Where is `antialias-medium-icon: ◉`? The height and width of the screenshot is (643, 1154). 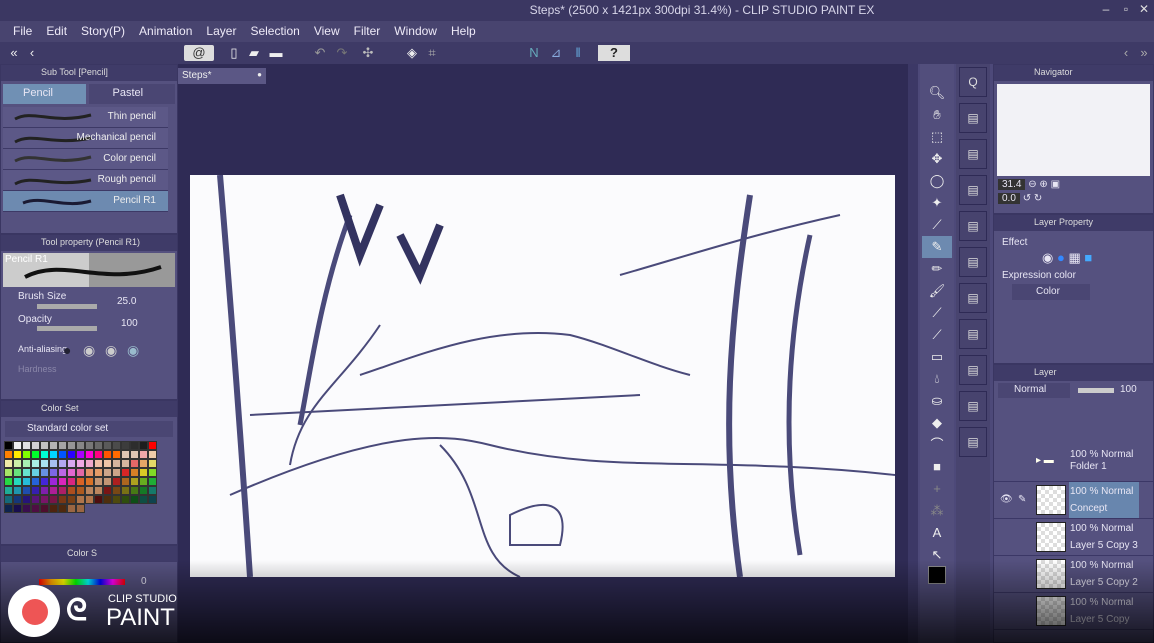 antialias-medium-icon: ◉ is located at coordinates (111, 350).